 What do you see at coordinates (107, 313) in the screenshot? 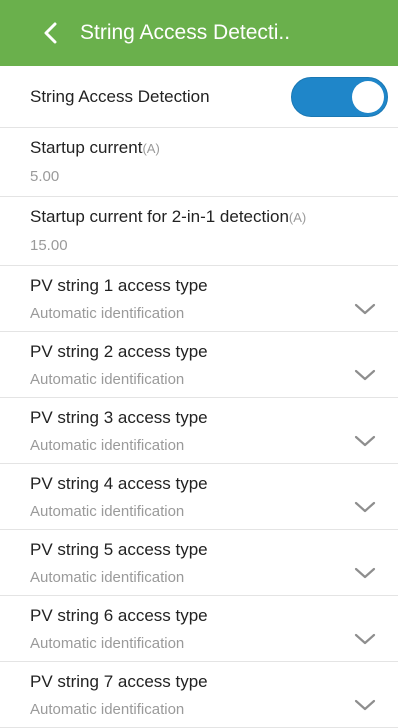
I see `pv-string-1-value: Automatic identification` at bounding box center [107, 313].